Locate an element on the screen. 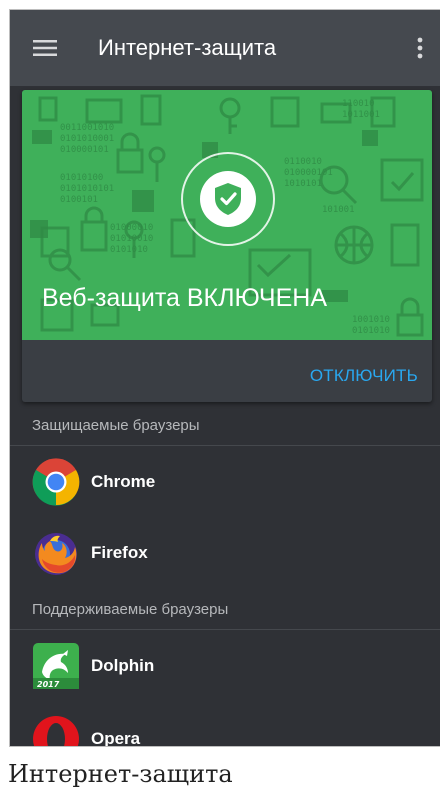 The width and height of the screenshot is (440, 800). shield-check-icon is located at coordinates (228, 199).